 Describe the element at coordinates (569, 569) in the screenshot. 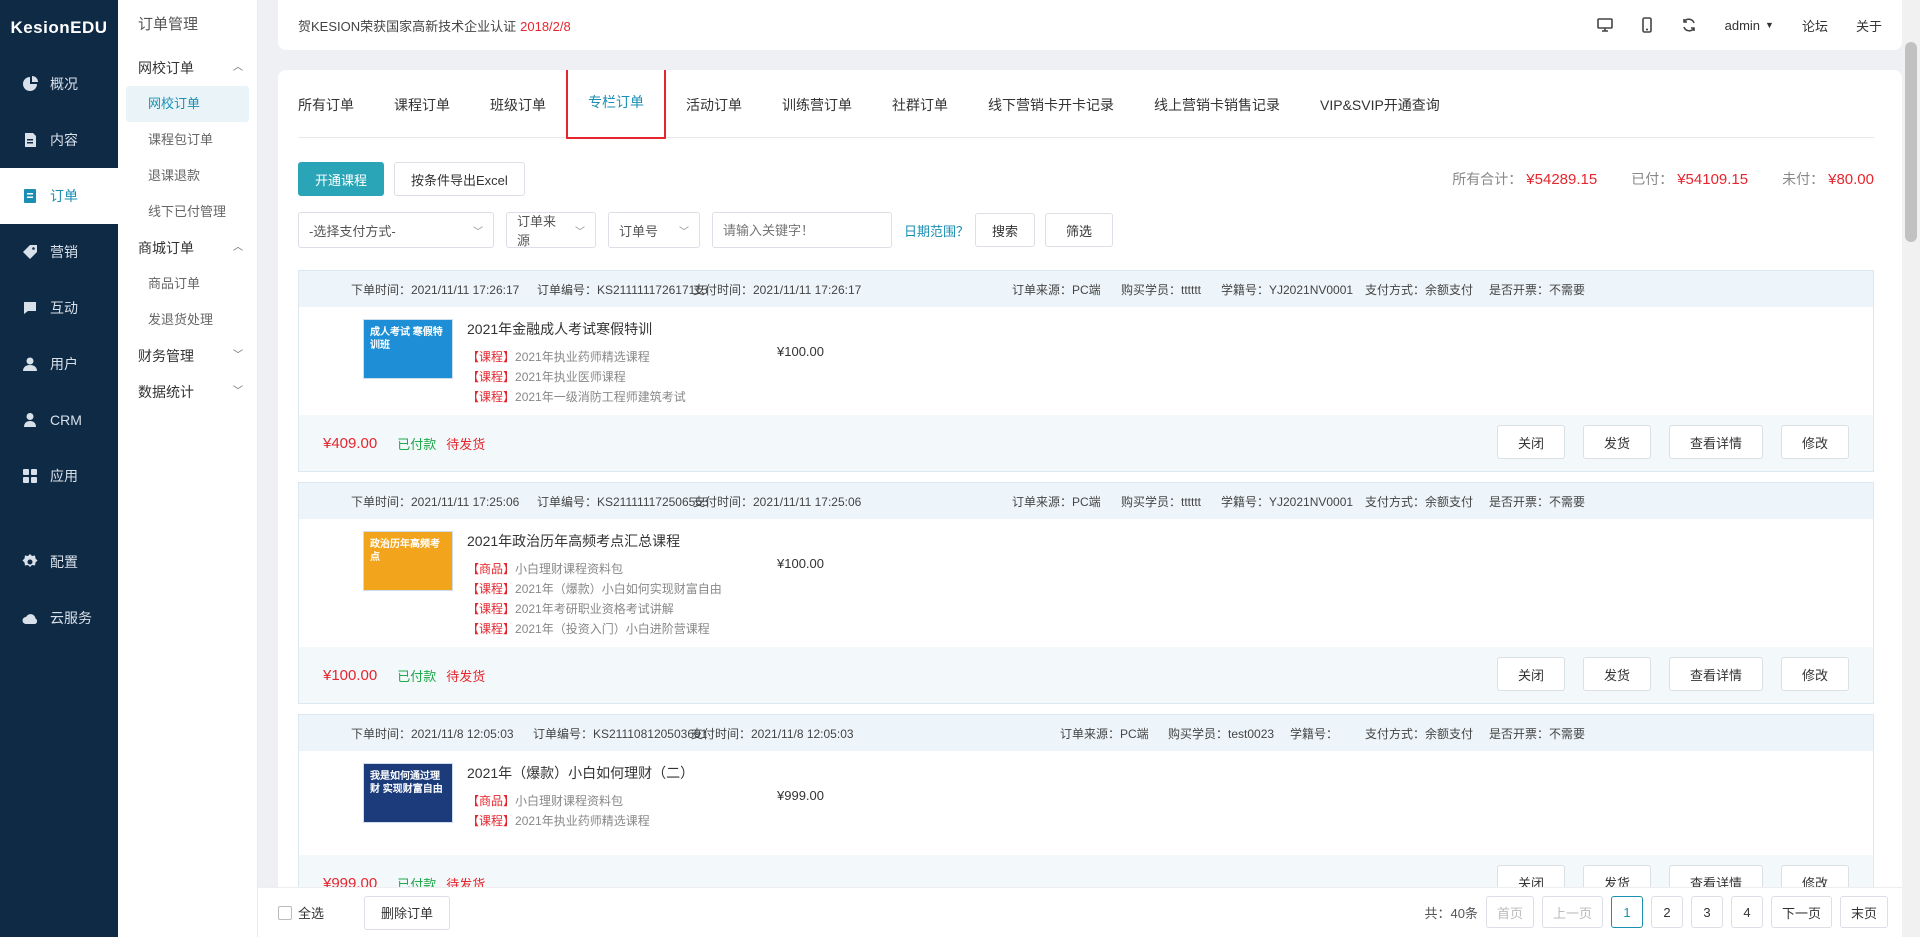

I see `item-name: 小白理财课程资料包` at that location.